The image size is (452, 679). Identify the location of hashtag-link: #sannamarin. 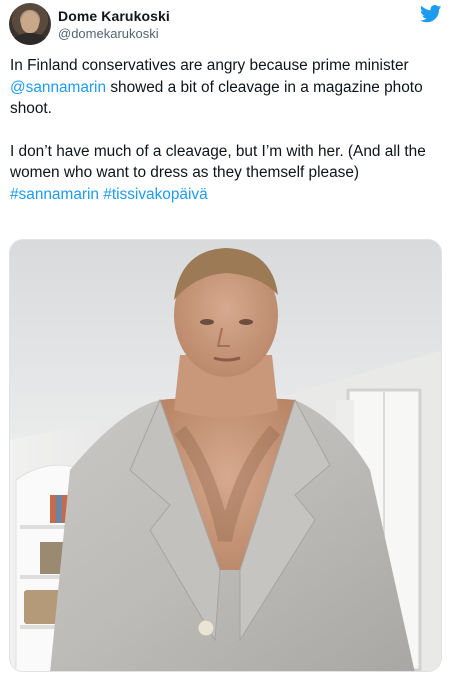
(54, 194).